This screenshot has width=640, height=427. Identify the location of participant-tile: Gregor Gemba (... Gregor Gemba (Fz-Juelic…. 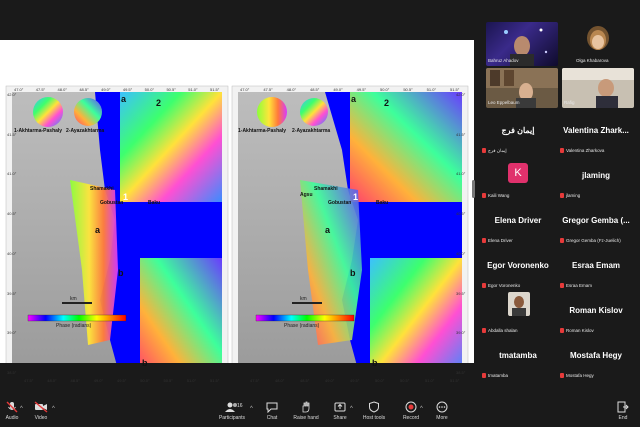
(596, 228).